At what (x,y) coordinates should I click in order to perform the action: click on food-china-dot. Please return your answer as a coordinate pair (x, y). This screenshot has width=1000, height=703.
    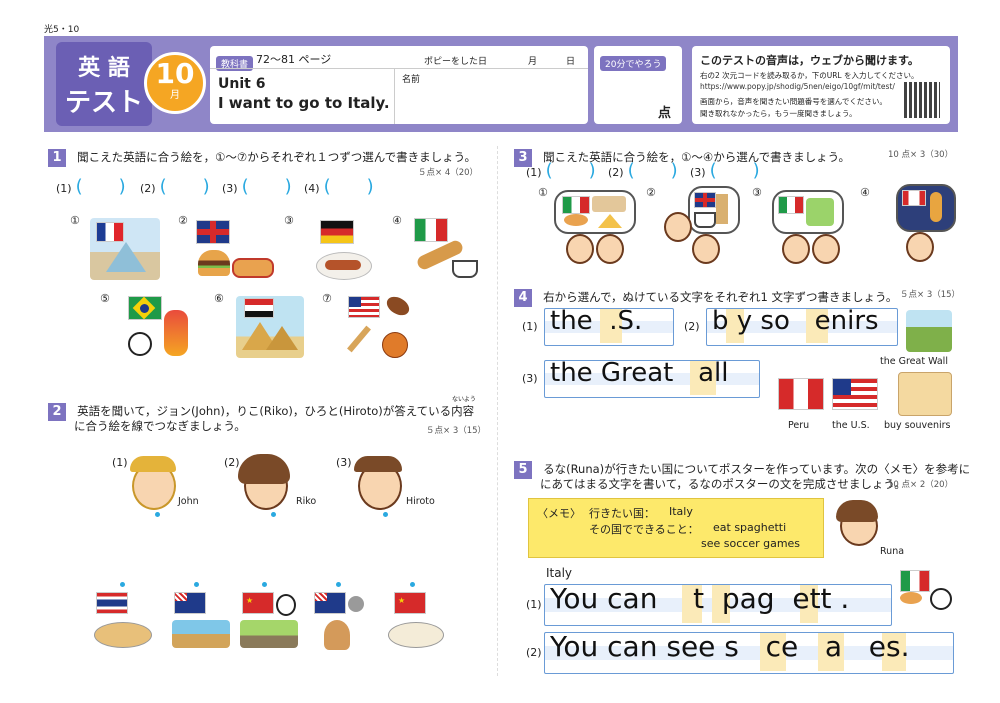
    Looking at the image, I should click on (412, 584).